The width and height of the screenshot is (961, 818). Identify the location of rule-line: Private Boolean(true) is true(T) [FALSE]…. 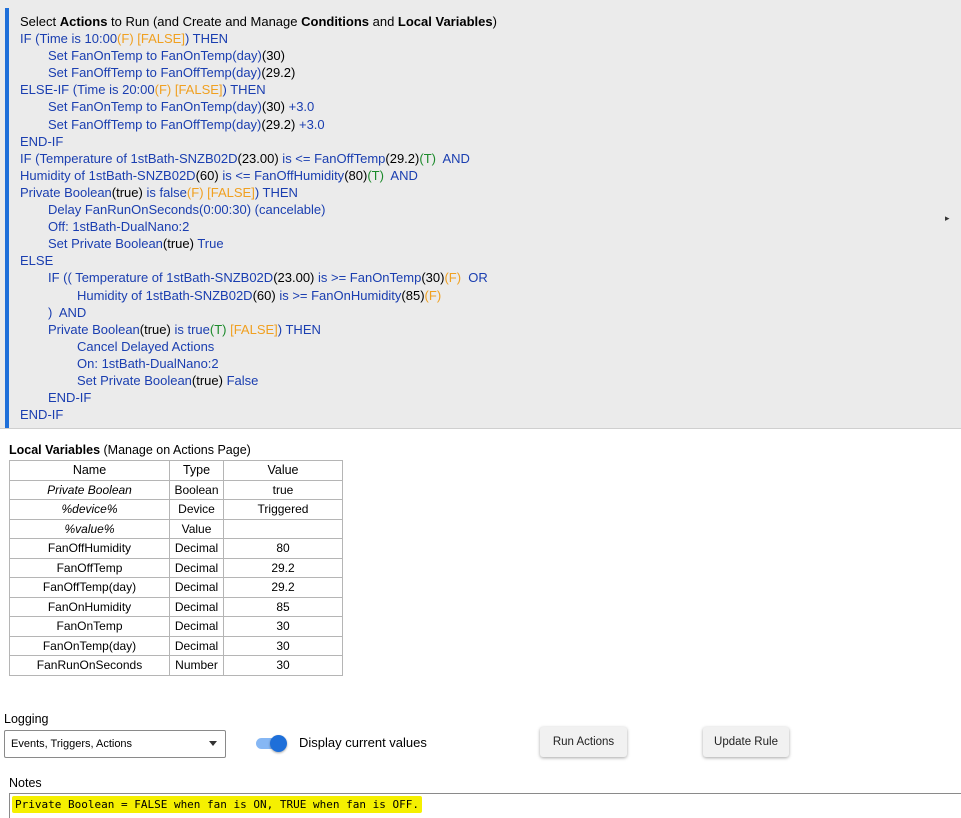
(258, 329).